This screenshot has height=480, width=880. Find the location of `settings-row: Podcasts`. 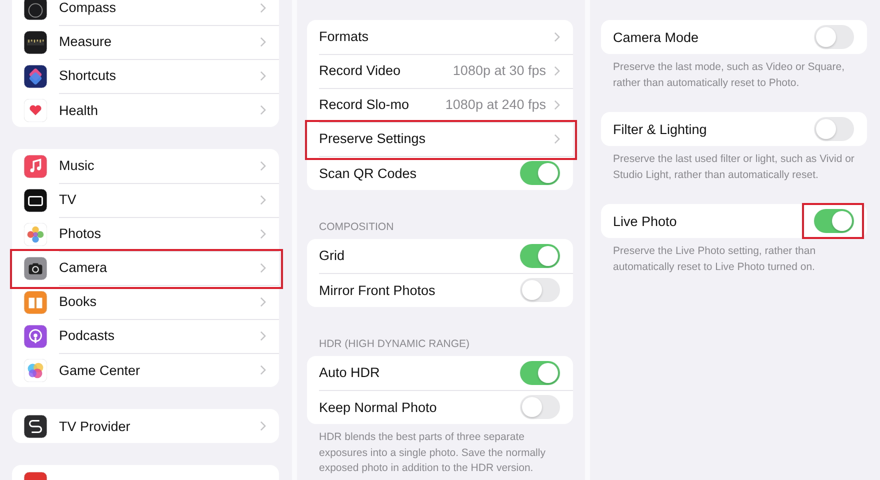

settings-row: Podcasts is located at coordinates (145, 336).